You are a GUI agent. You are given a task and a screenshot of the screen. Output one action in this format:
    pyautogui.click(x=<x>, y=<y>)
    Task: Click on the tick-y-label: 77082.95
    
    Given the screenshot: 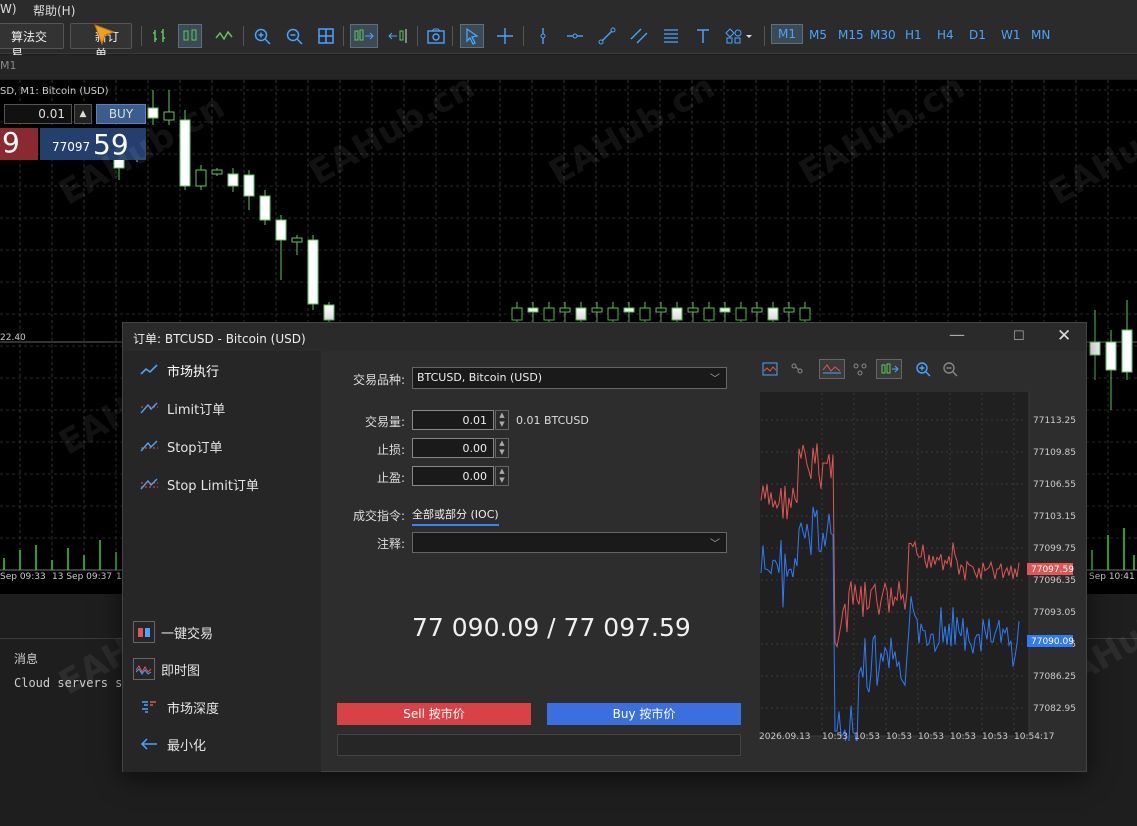 What is the action you would take?
    pyautogui.click(x=1054, y=709)
    